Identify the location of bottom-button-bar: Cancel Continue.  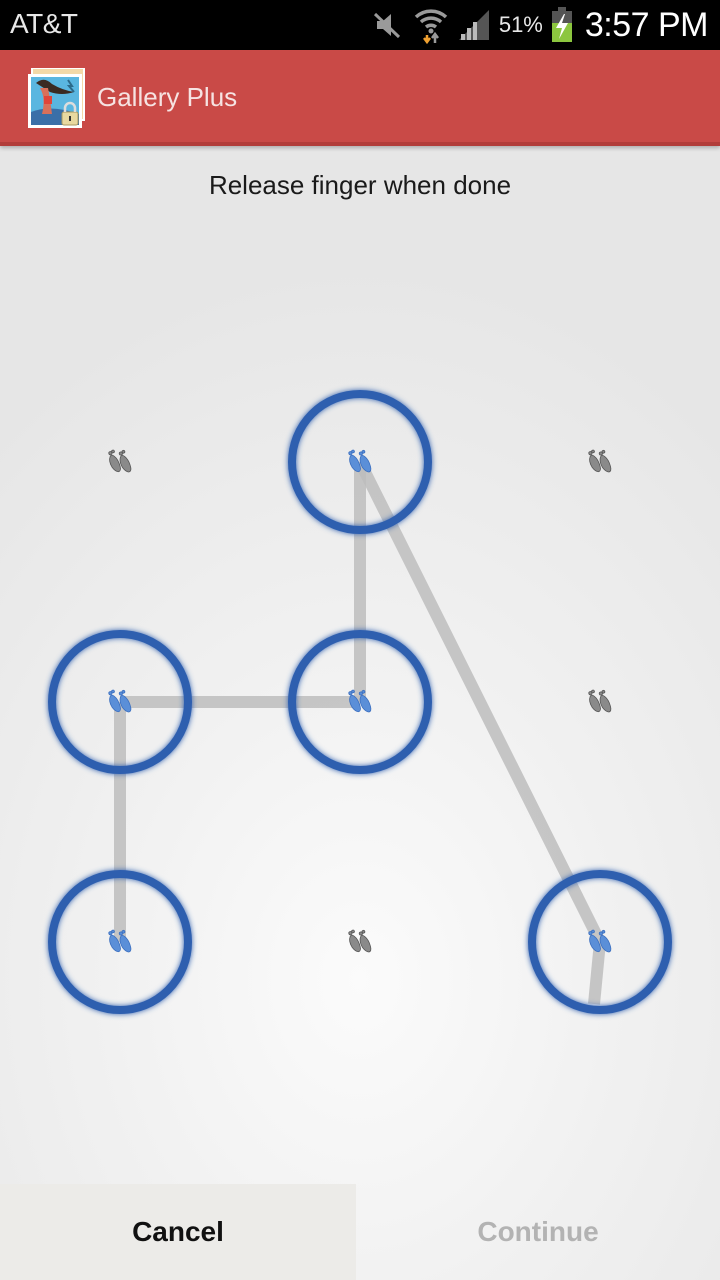
(360, 1232).